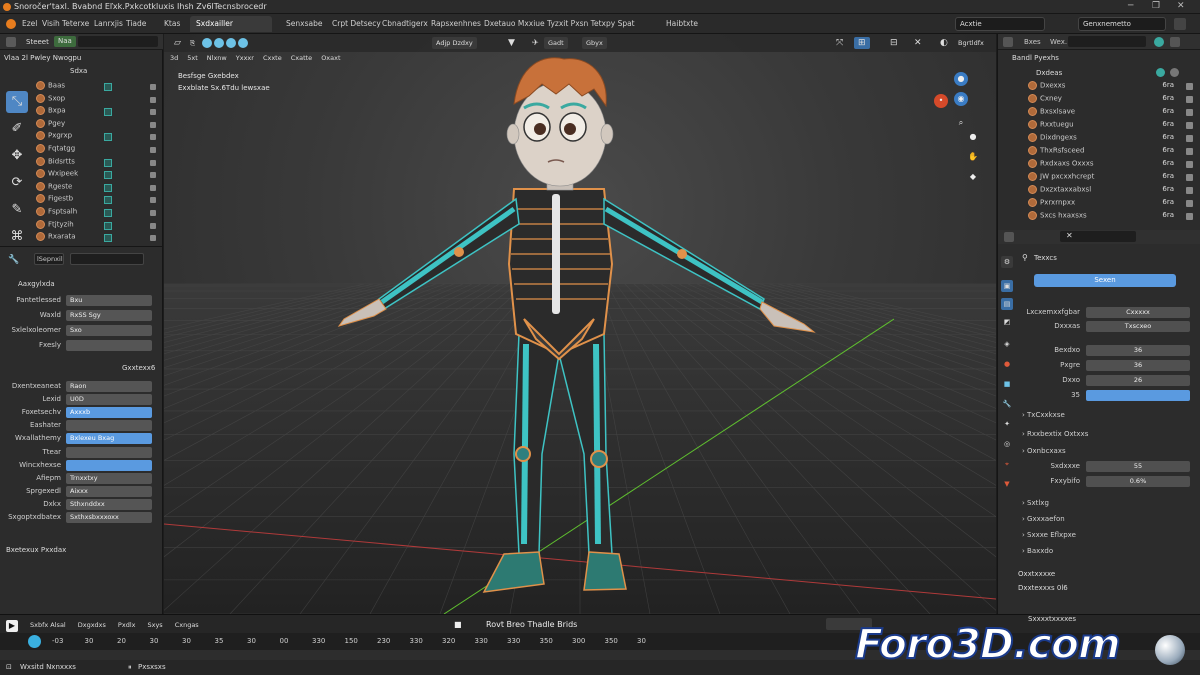 The height and width of the screenshot is (675, 1200). I want to click on right-outliner-item: Sxcs hxaxsxs 6ra, so click(1113, 217).